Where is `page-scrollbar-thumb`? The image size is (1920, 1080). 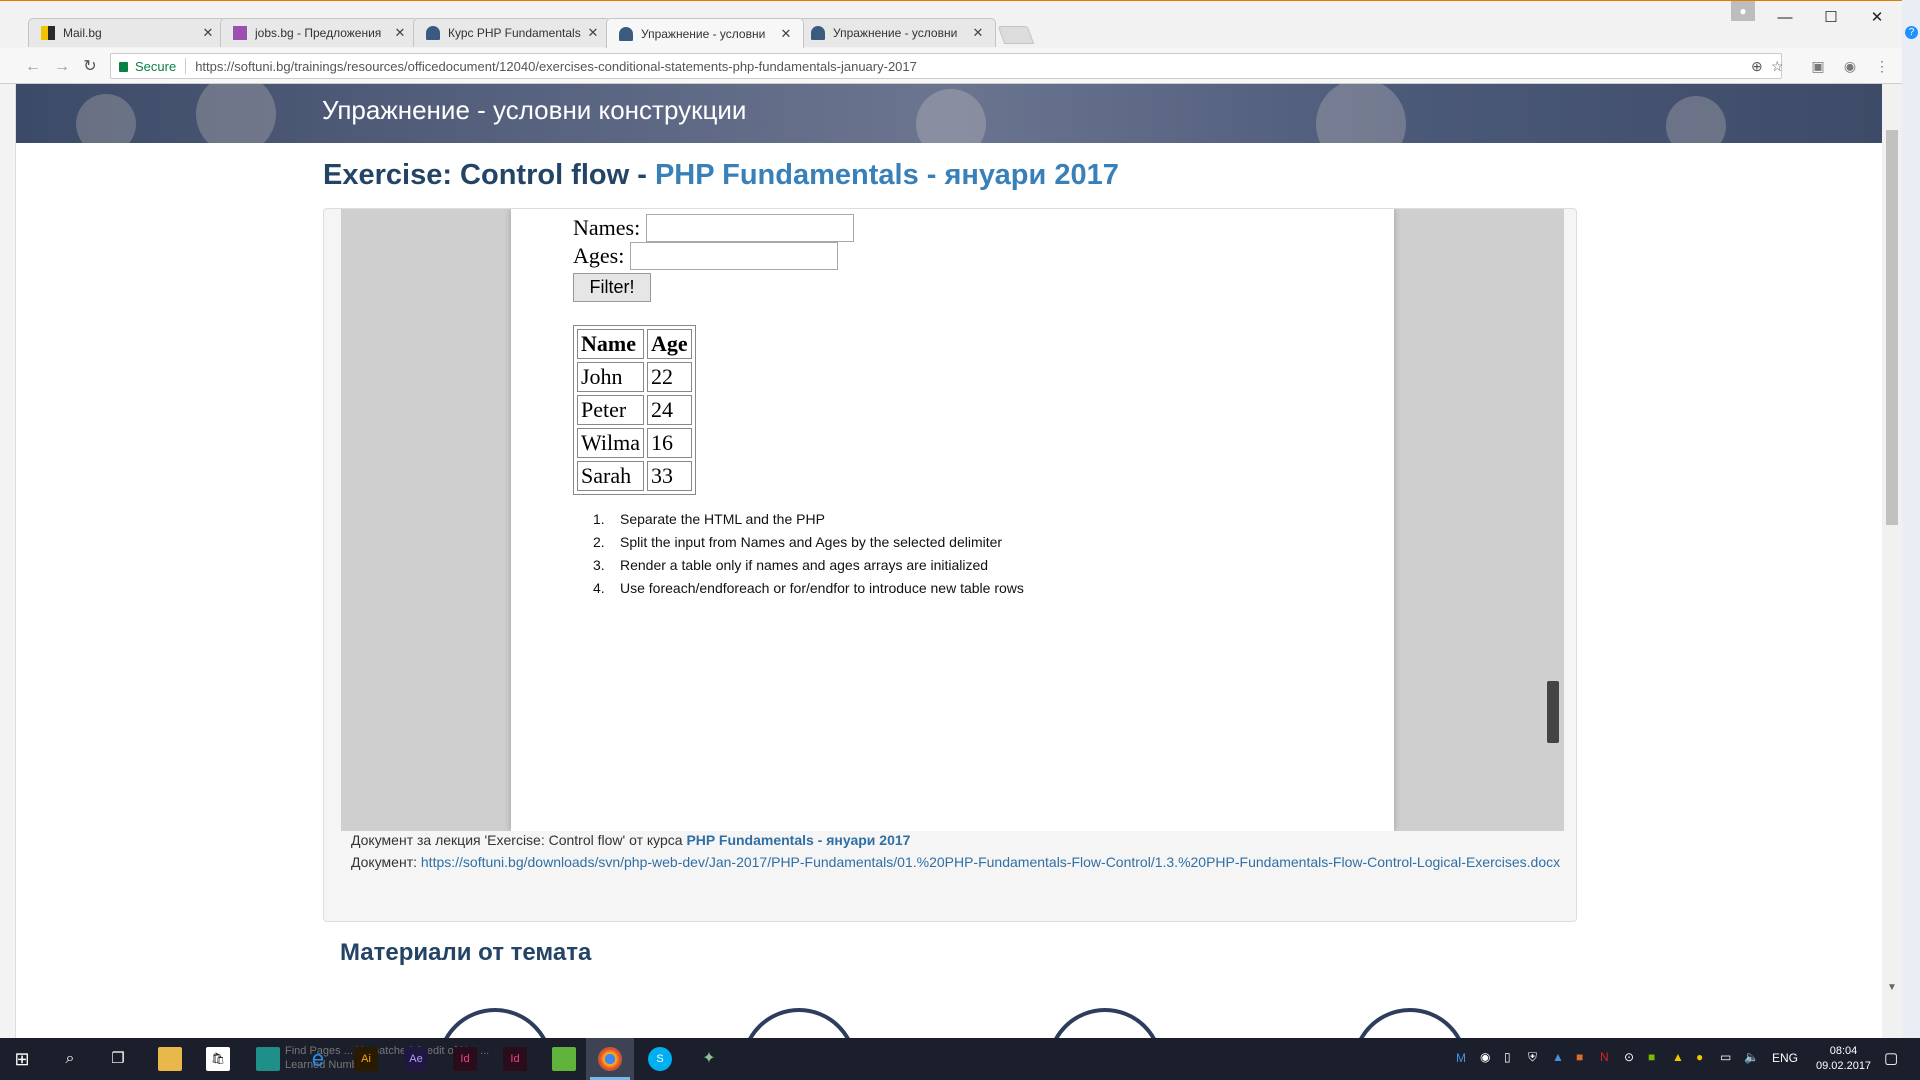 page-scrollbar-thumb is located at coordinates (1892, 327).